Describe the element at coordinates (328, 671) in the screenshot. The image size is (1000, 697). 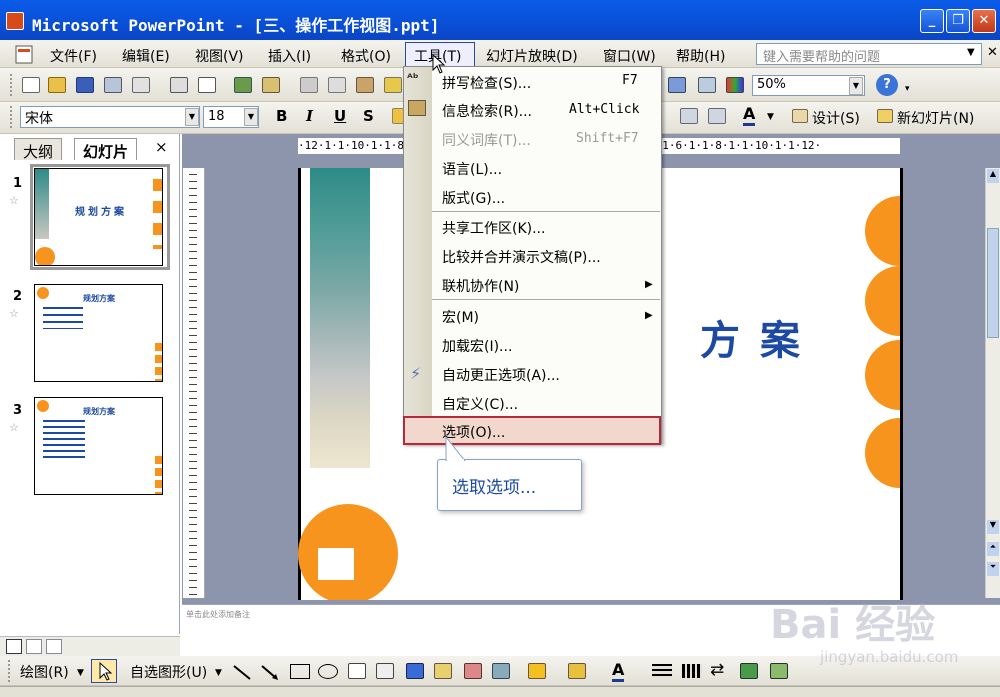
I see `oval-icon` at that location.